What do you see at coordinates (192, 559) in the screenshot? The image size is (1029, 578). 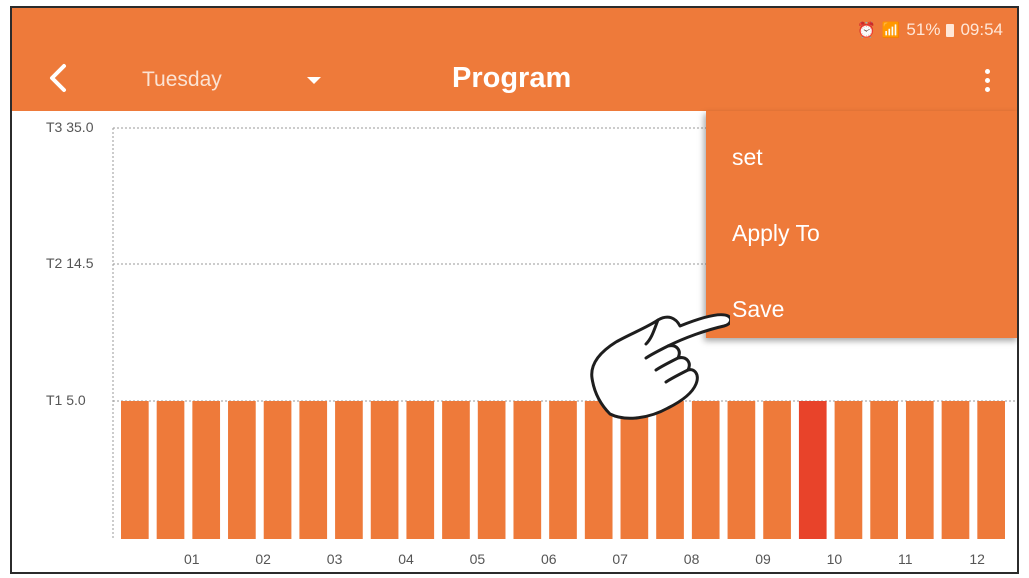 I see `x-hour-label: 01` at bounding box center [192, 559].